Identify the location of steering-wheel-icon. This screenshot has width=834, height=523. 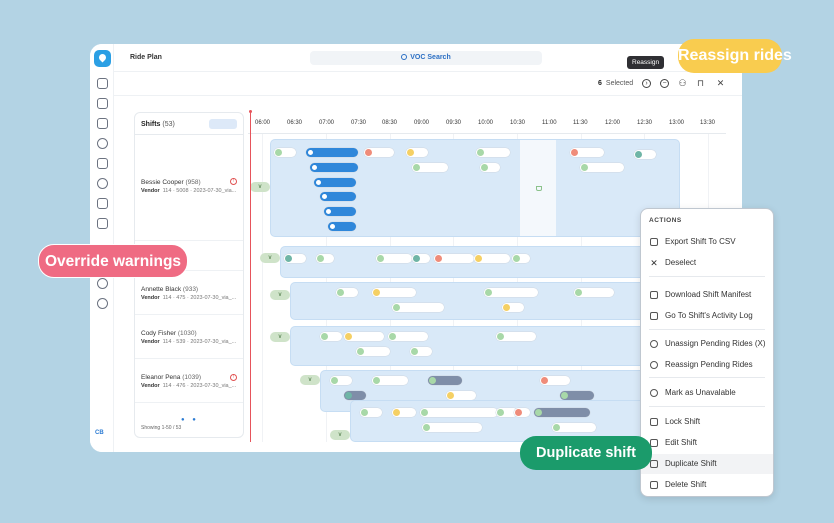
(102, 183).